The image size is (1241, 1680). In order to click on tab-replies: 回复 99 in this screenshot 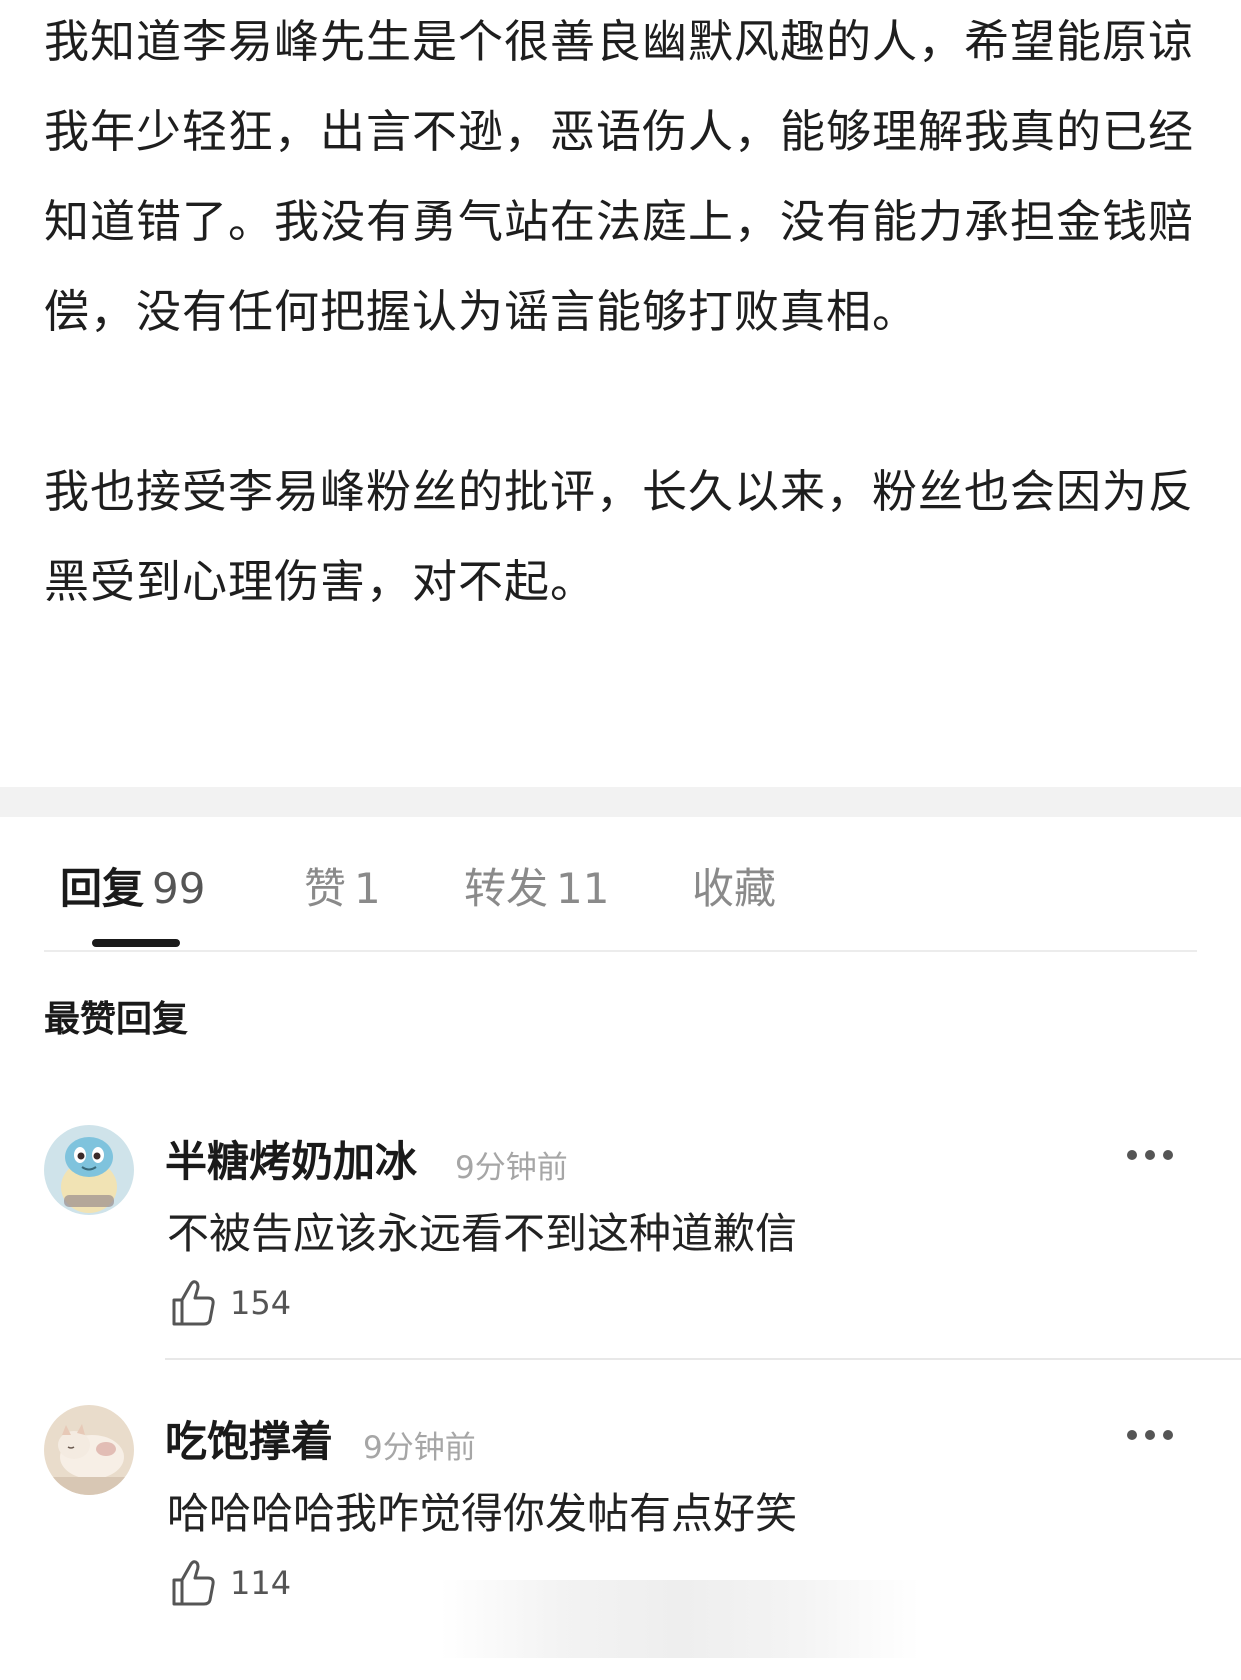, I will do `click(132, 885)`.